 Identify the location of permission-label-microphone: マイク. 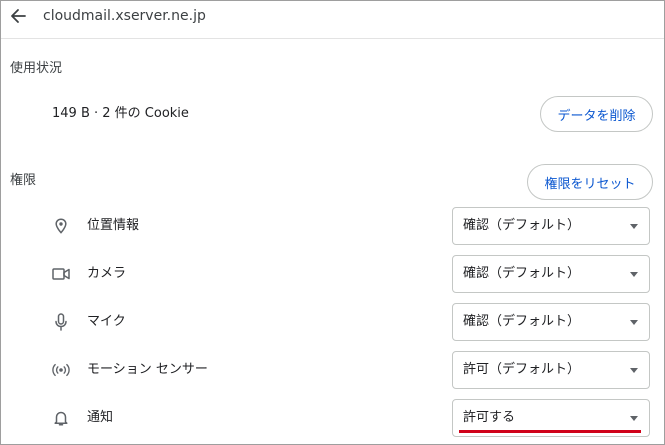
(106, 321).